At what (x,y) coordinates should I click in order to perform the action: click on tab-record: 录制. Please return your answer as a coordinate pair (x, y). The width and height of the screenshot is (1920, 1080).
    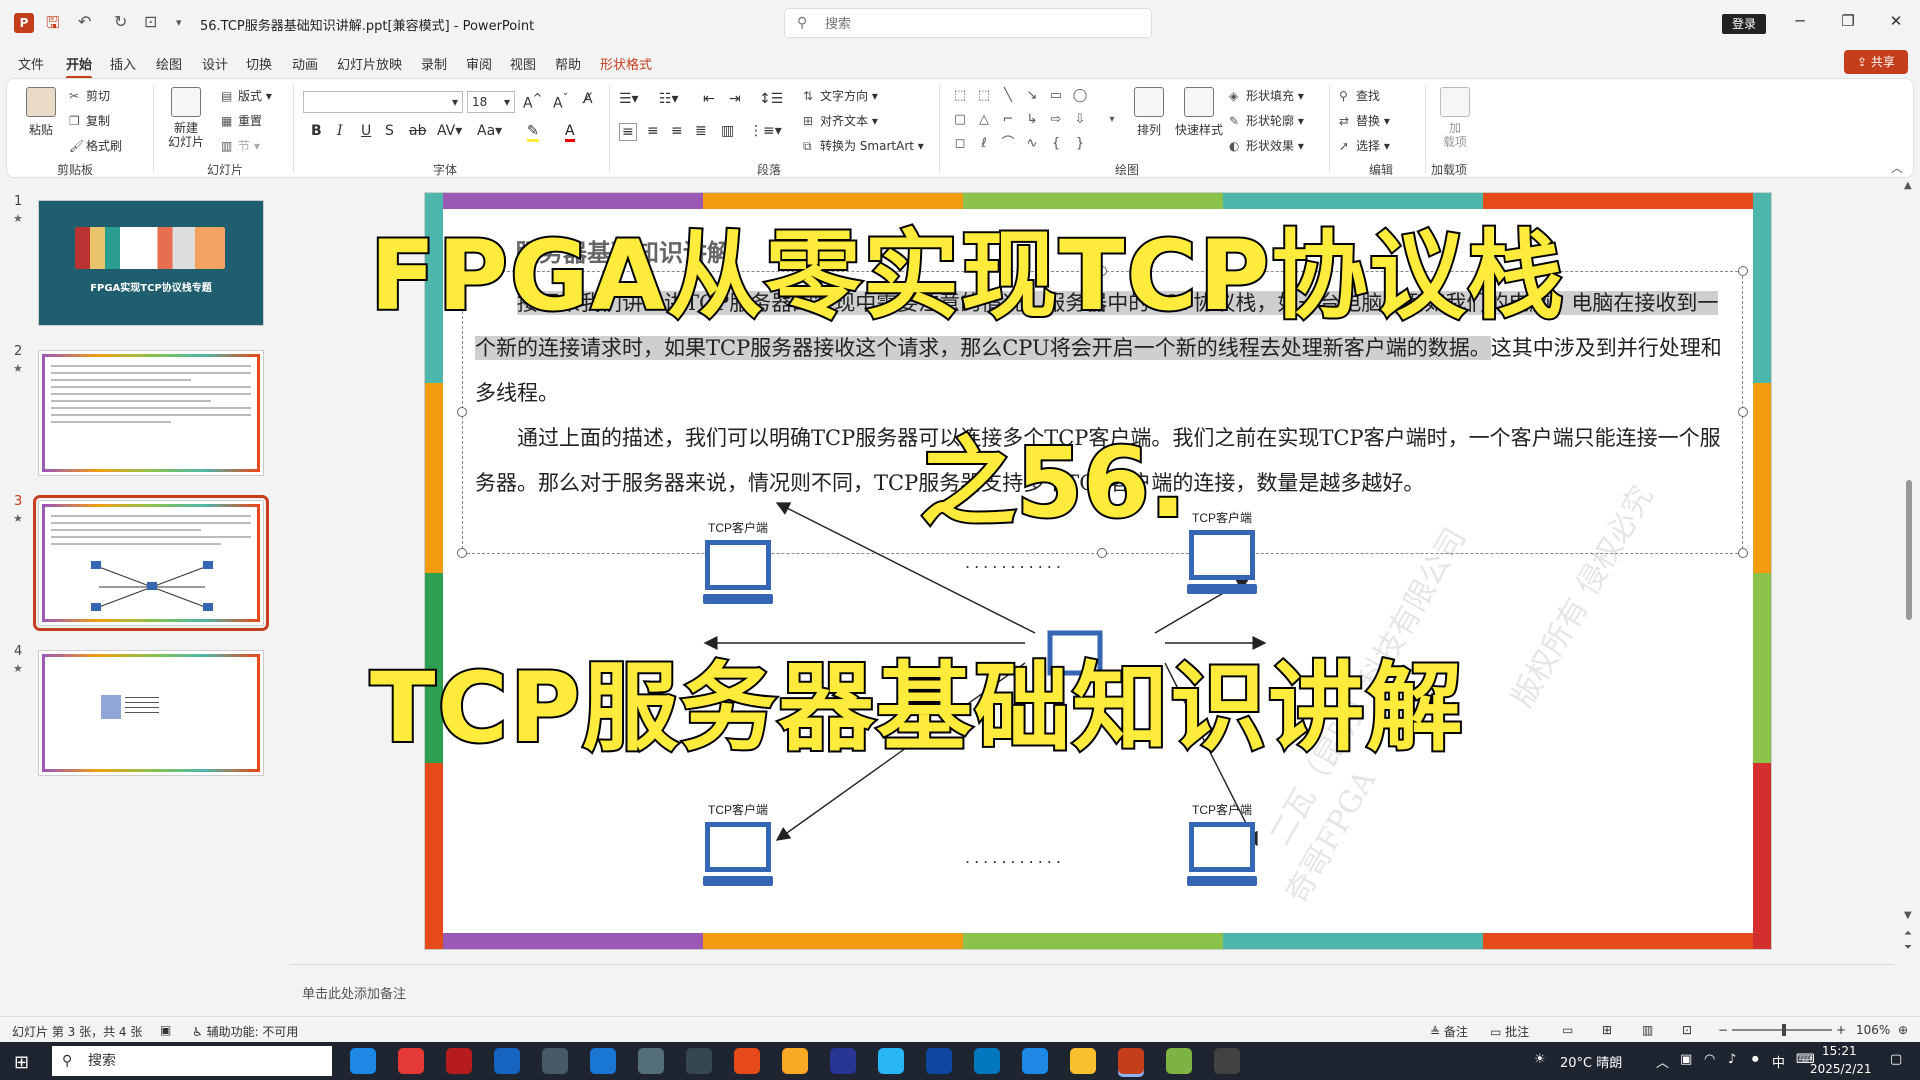
    Looking at the image, I should click on (434, 63).